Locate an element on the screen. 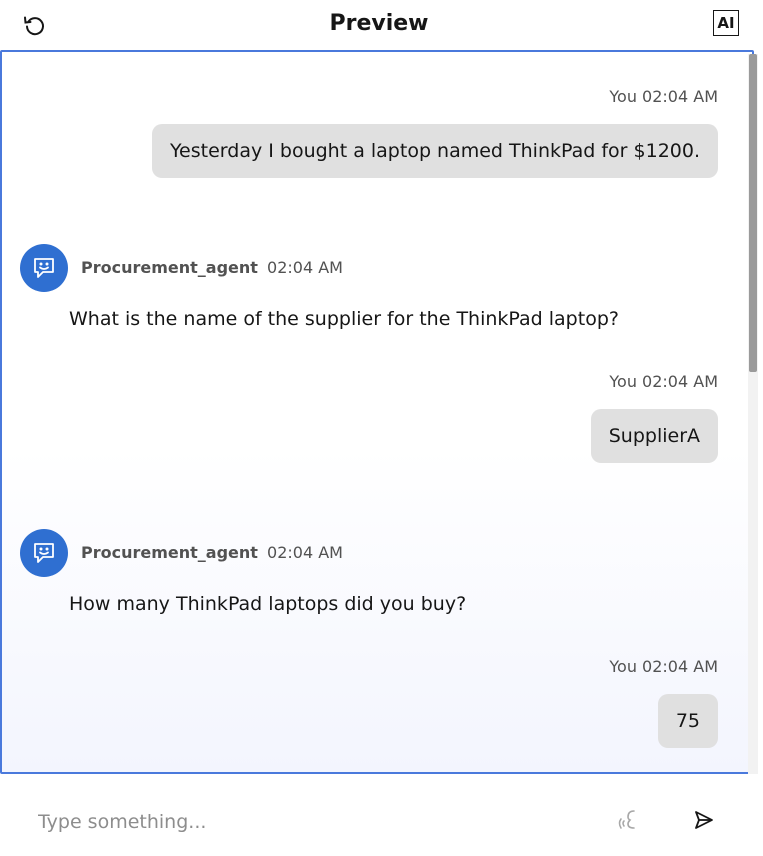 This screenshot has width=763, height=856. voice-input-button is located at coordinates (630, 820).